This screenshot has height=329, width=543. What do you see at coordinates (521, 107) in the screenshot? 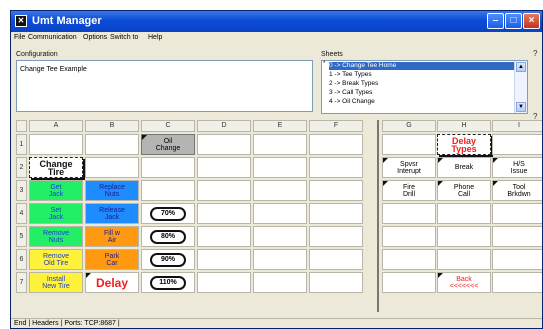
I see `scroll-down-button: ▼` at bounding box center [521, 107].